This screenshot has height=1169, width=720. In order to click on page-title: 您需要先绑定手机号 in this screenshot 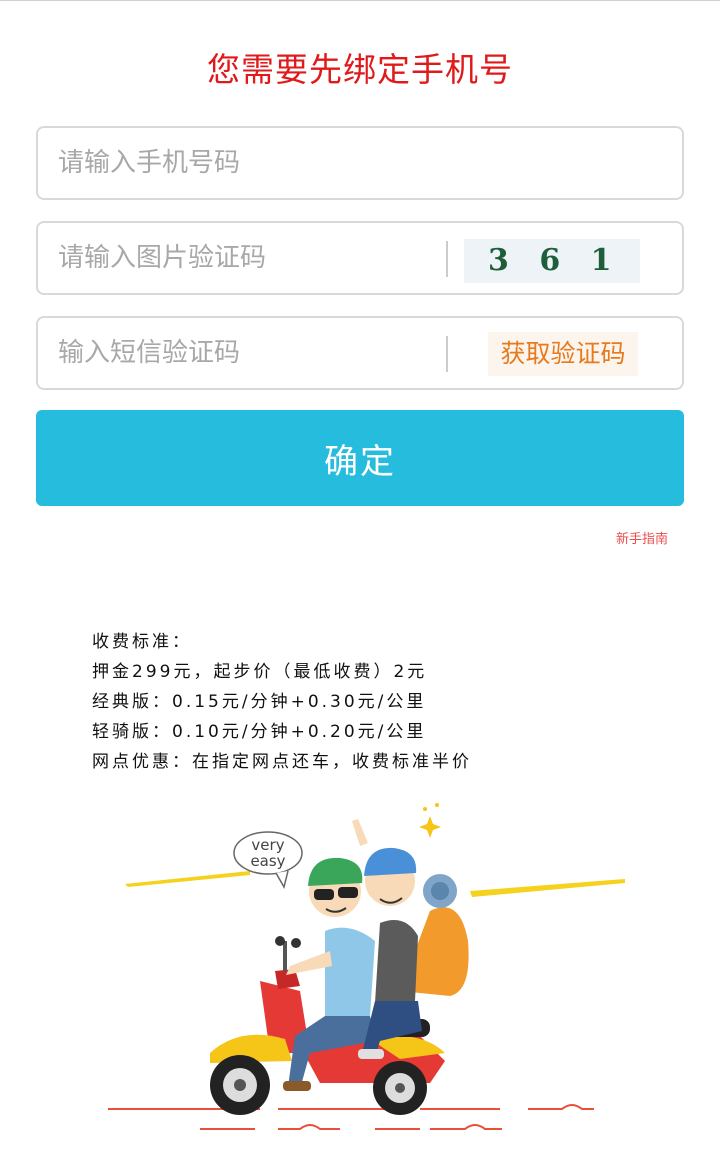, I will do `click(360, 69)`.